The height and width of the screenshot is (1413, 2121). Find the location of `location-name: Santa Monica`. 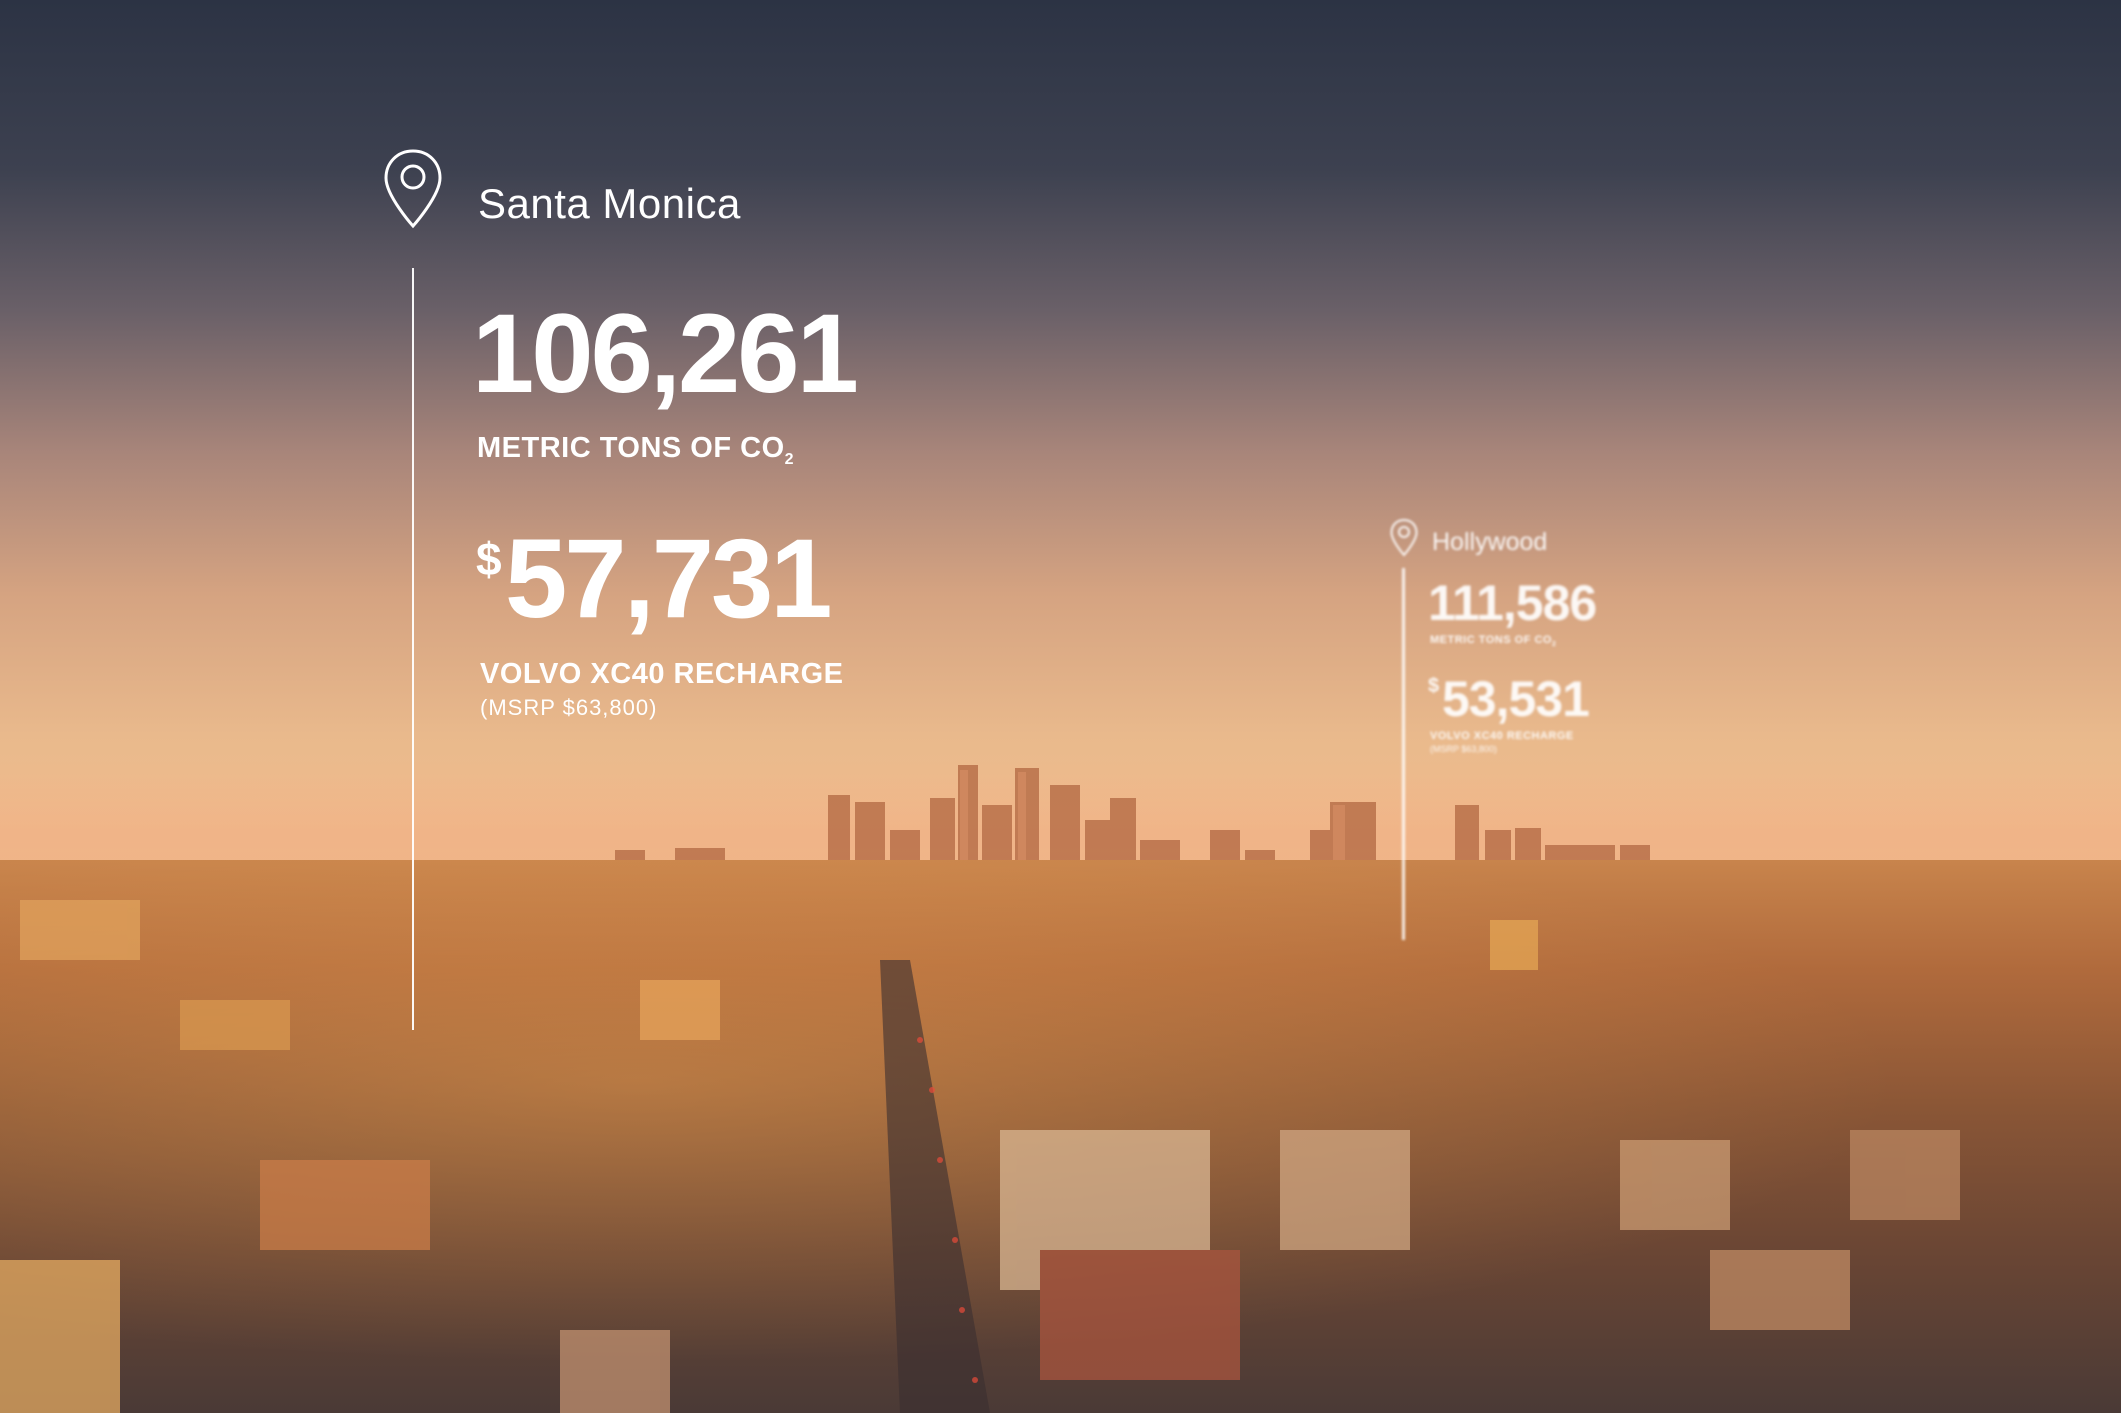

location-name: Santa Monica is located at coordinates (609, 203).